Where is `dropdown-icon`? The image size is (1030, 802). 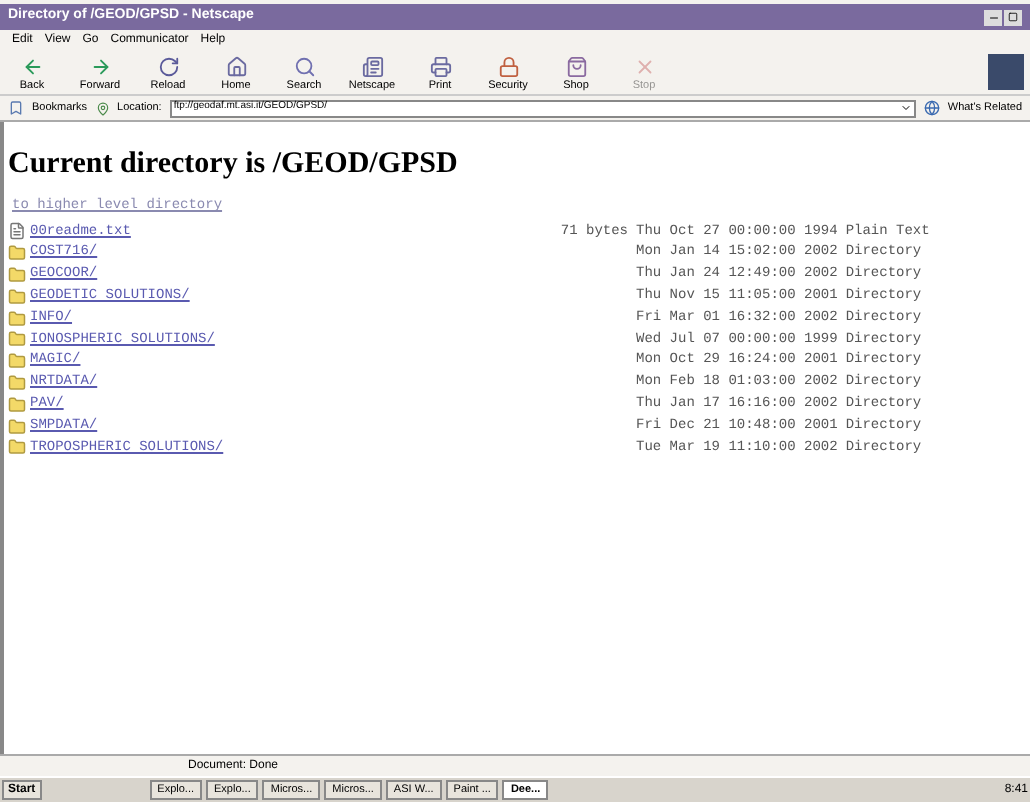
dropdown-icon is located at coordinates (905, 108).